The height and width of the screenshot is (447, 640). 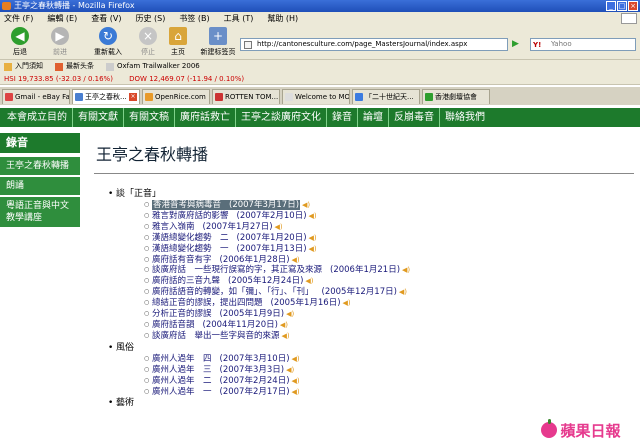 What do you see at coordinates (581, 430) in the screenshot?
I see `newspaper-logo: 蘋果日報` at bounding box center [581, 430].